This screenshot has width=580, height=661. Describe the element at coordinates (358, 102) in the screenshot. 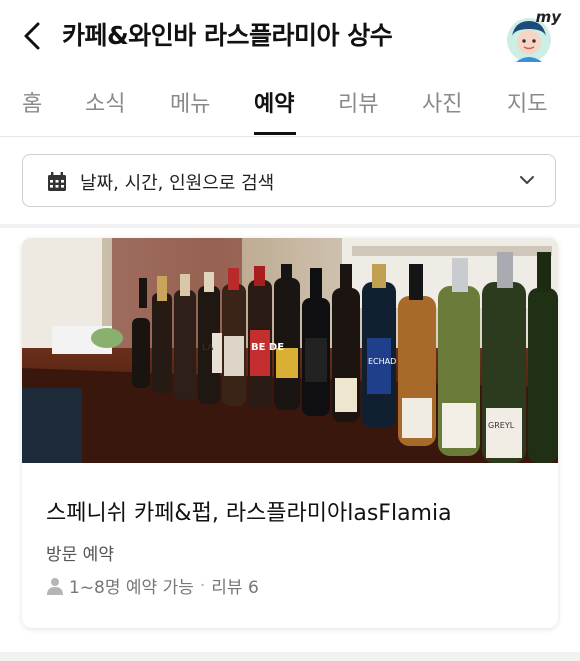

I see `tab-reviews: 리뷰` at that location.